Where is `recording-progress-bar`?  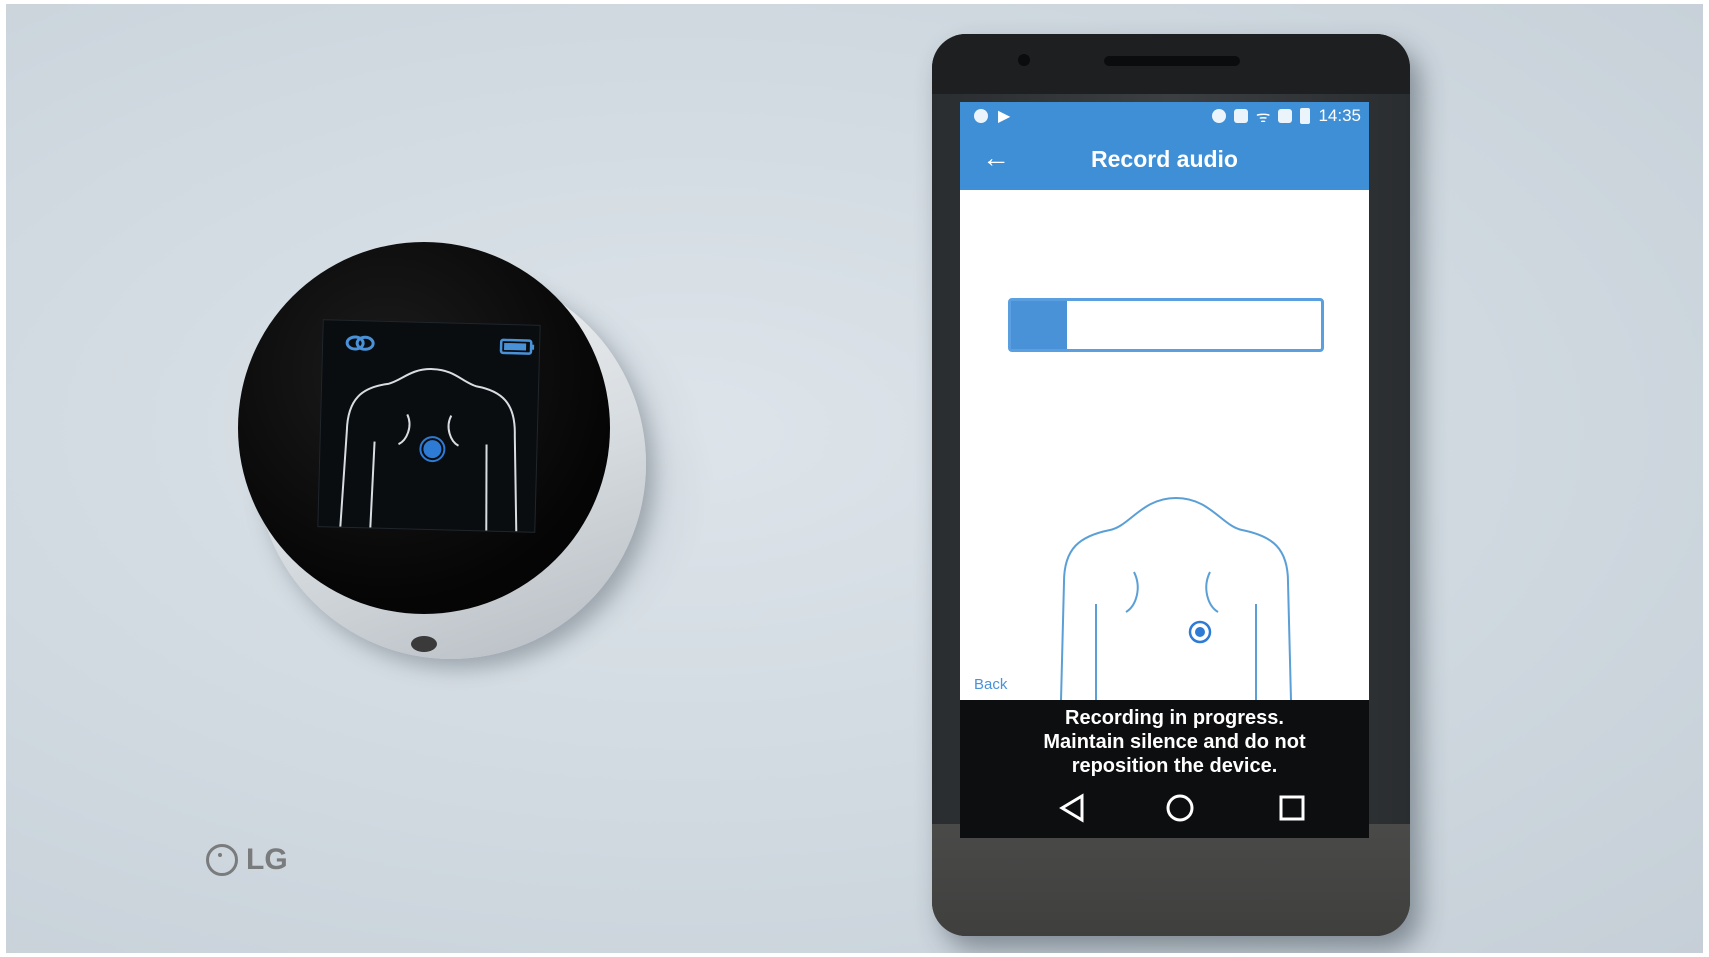
recording-progress-bar is located at coordinates (1166, 325).